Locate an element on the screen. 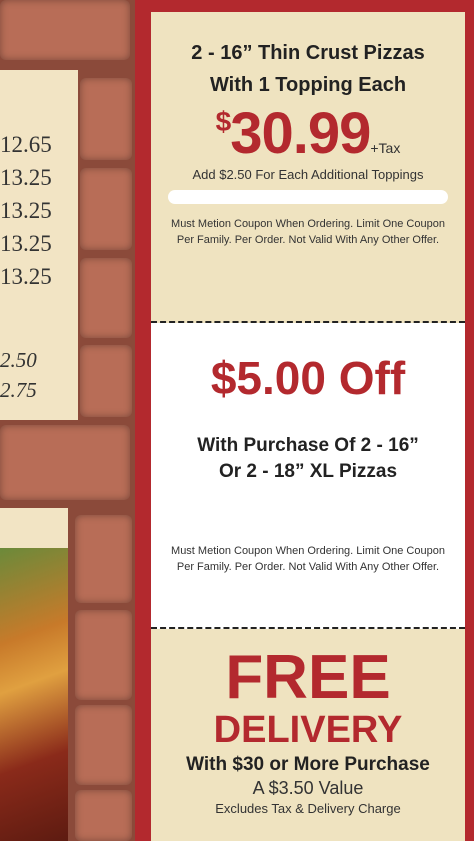  coupon-headline: $5.00 Off is located at coordinates (308, 378).